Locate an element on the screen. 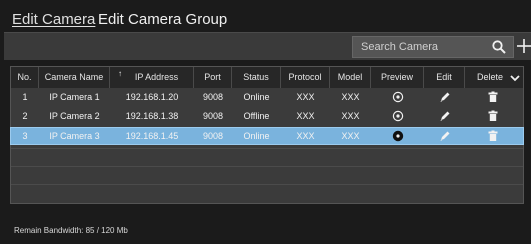 This screenshot has height=244, width=531. col-camera-name: Camera Name is located at coordinates (74, 77).